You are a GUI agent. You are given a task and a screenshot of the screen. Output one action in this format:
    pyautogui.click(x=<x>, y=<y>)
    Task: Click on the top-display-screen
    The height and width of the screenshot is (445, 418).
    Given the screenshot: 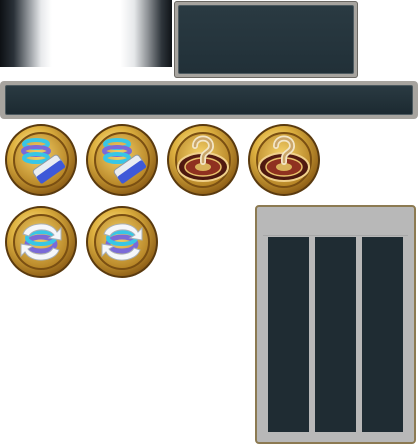 What is the action you would take?
    pyautogui.click(x=266, y=39)
    